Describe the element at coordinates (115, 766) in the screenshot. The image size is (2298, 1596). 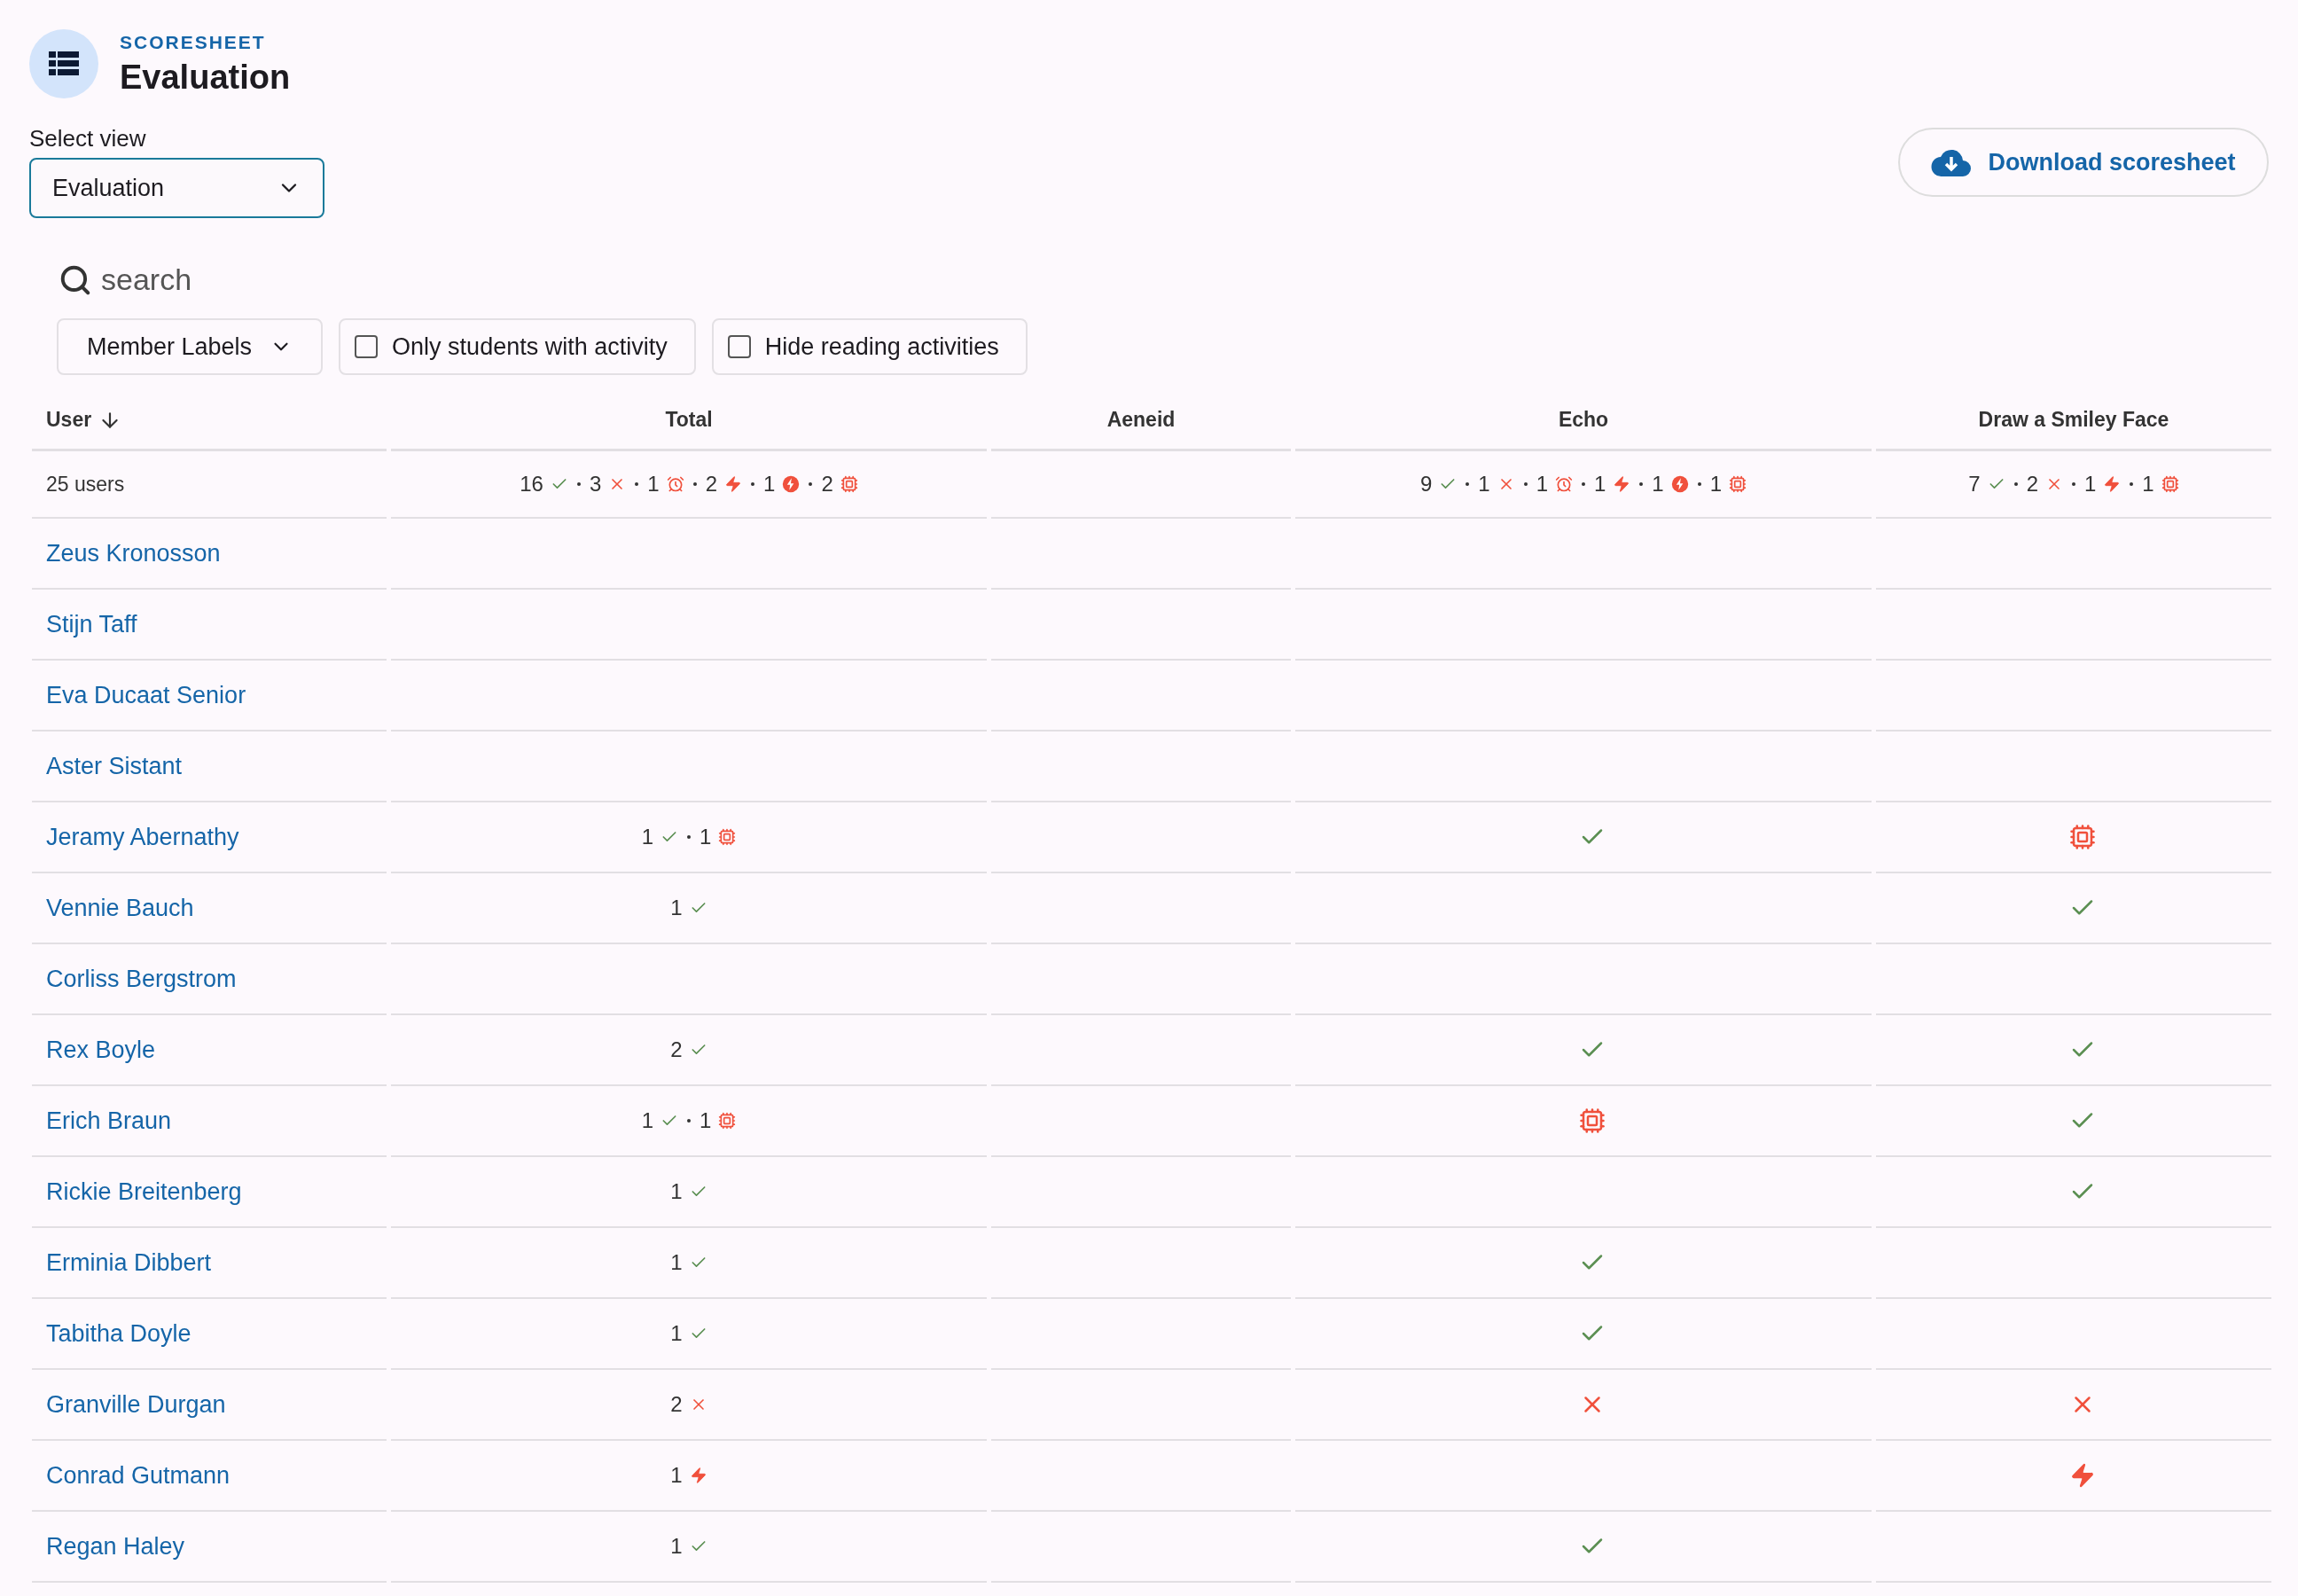
I see `user-link: Aster Sistant` at that location.